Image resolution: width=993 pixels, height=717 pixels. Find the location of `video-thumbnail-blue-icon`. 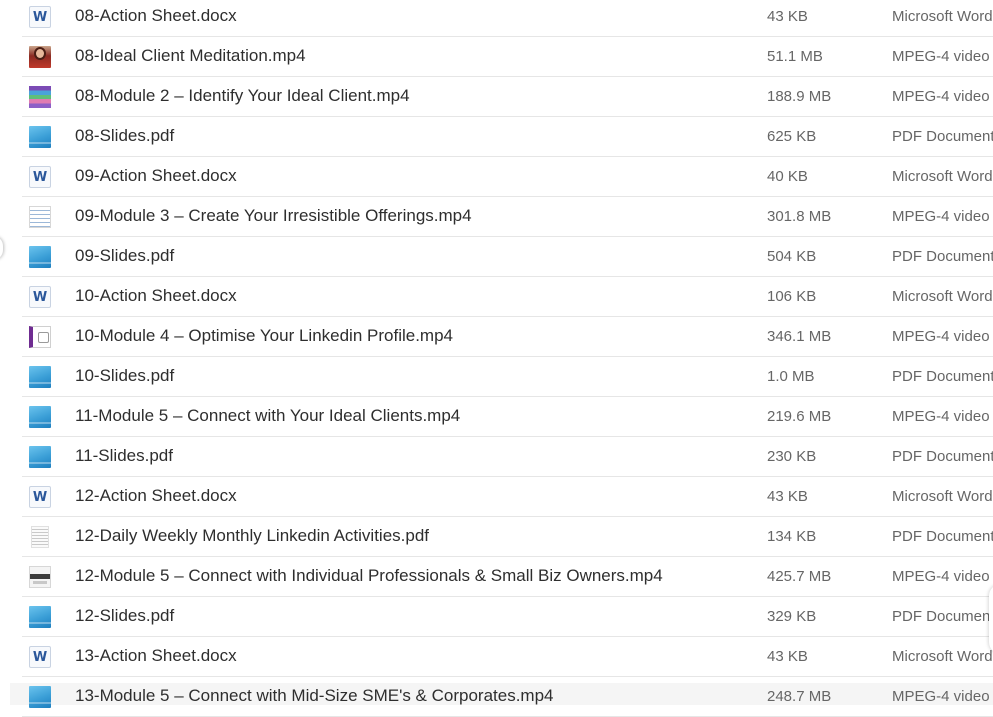

video-thumbnail-blue-icon is located at coordinates (40, 417).